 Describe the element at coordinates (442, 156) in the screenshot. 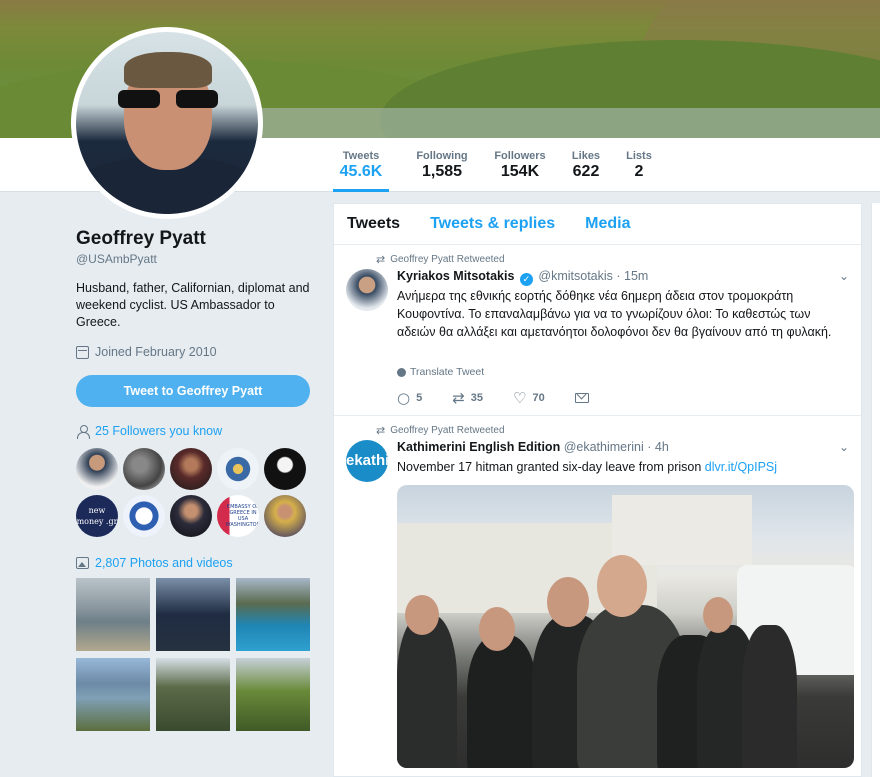

I see `stat-following-label: Following` at that location.